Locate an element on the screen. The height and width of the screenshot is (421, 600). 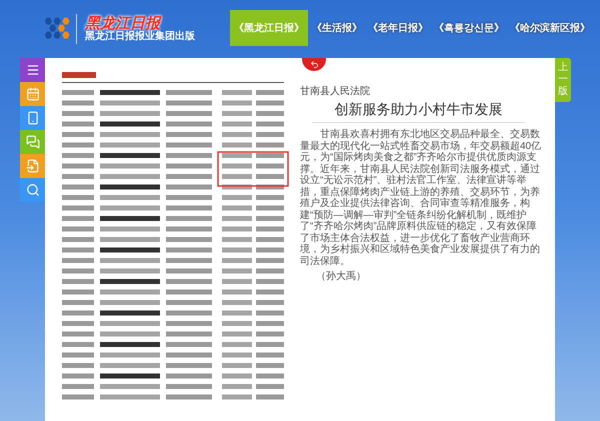
back-button is located at coordinates (314, 64).